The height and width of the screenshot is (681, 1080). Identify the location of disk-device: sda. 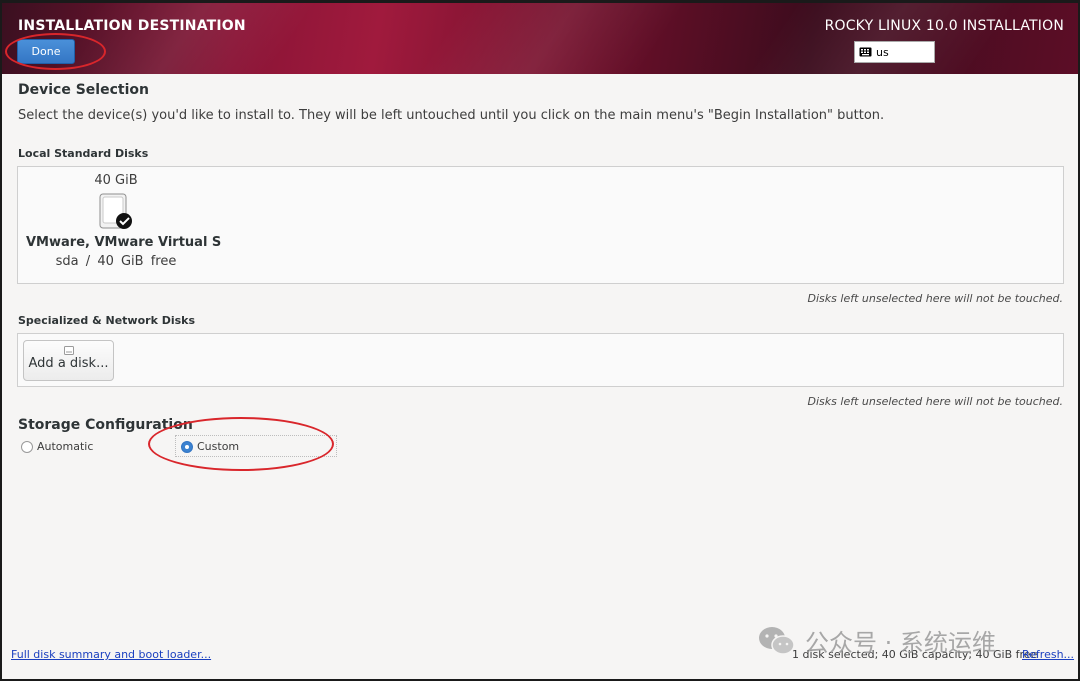
(67, 261).